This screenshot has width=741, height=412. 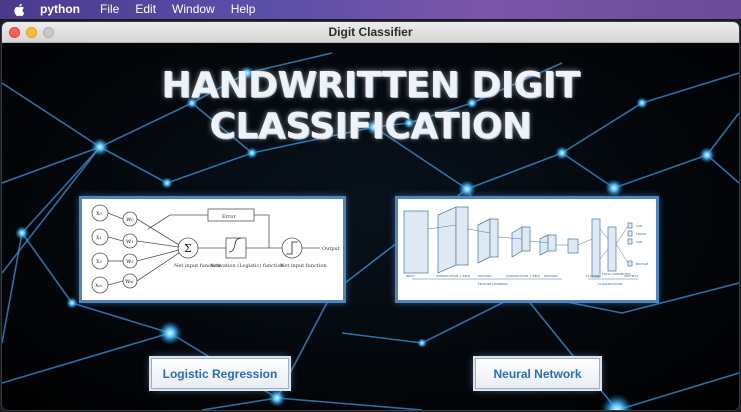 What do you see at coordinates (631, 276) in the screenshot?
I see `svg-text: SOFTMAX` at bounding box center [631, 276].